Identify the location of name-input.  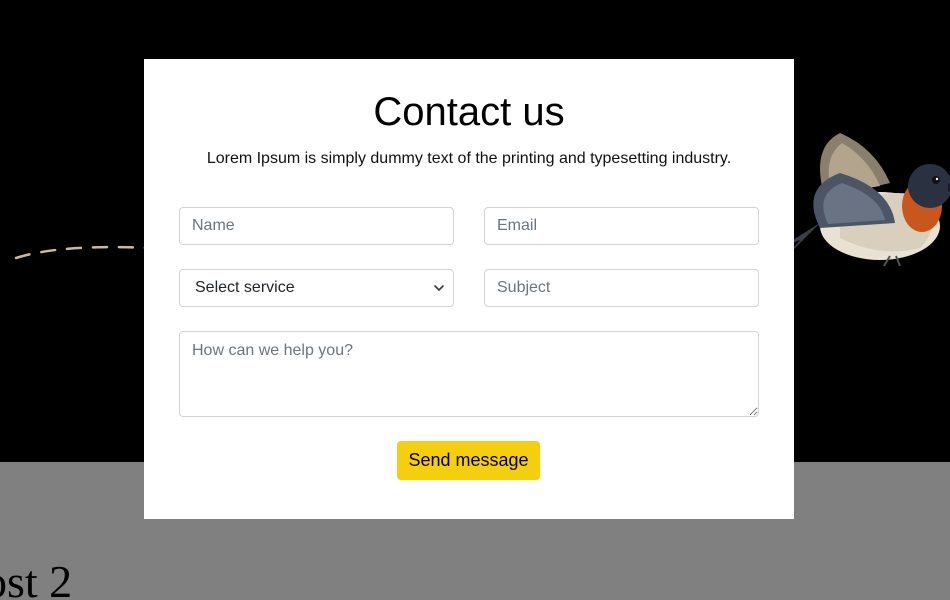
(316, 226).